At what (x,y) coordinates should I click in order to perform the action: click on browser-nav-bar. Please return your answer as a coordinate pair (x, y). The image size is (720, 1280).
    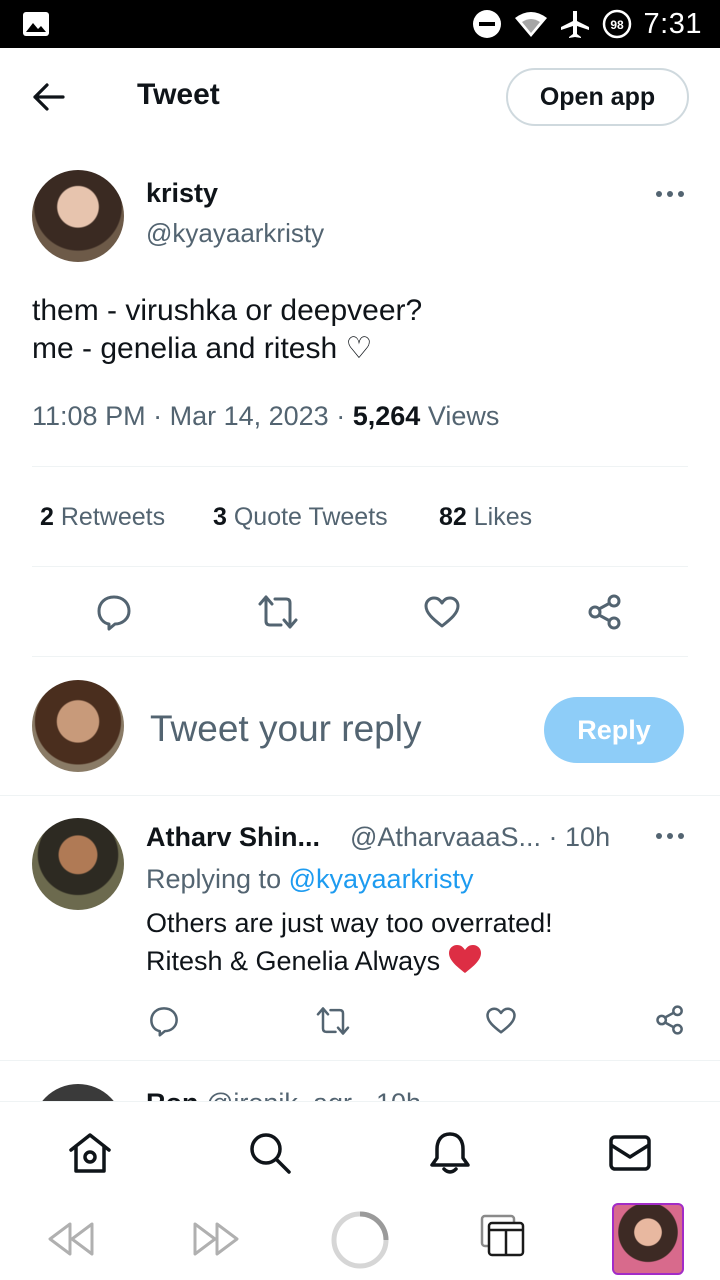
    Looking at the image, I should click on (360, 1240).